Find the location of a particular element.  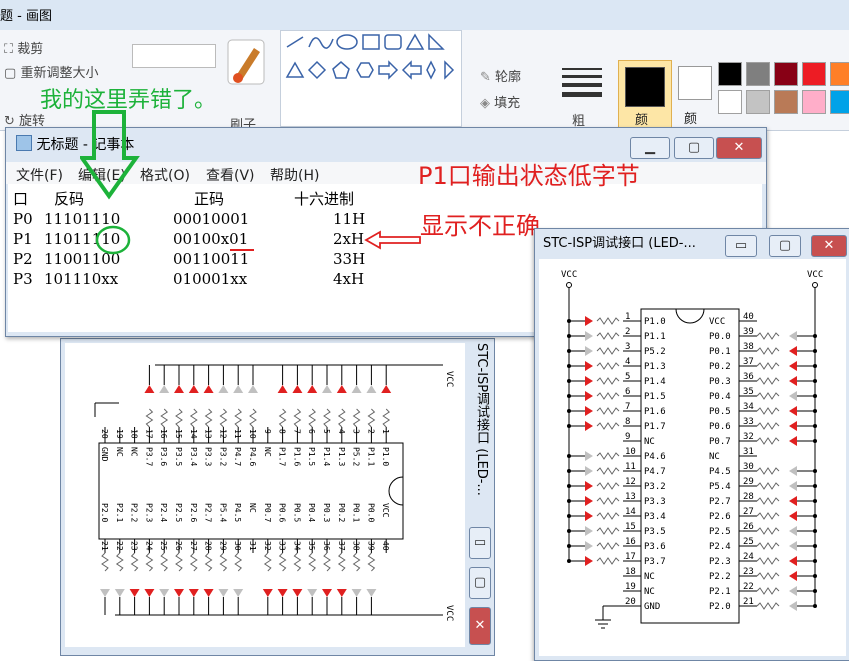

menu-view: 查看(V) is located at coordinates (230, 175).